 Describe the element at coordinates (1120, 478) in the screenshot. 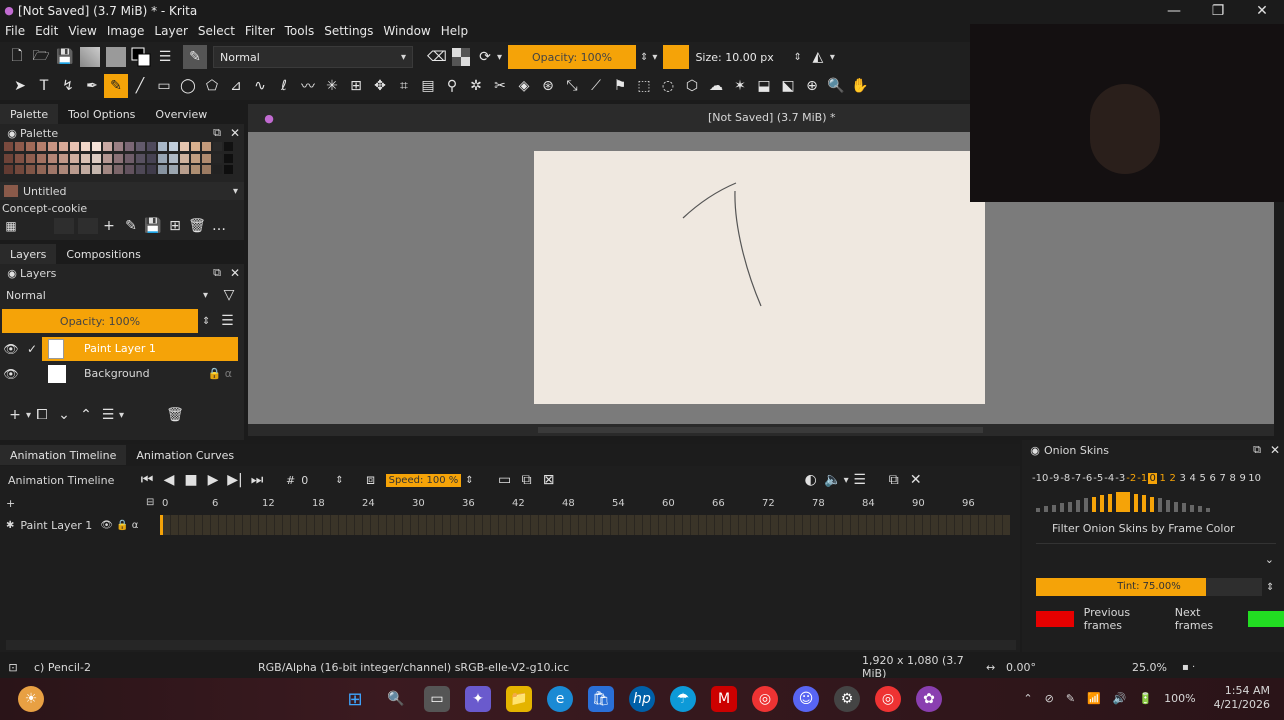

I see `onion-frame-number: -3` at that location.